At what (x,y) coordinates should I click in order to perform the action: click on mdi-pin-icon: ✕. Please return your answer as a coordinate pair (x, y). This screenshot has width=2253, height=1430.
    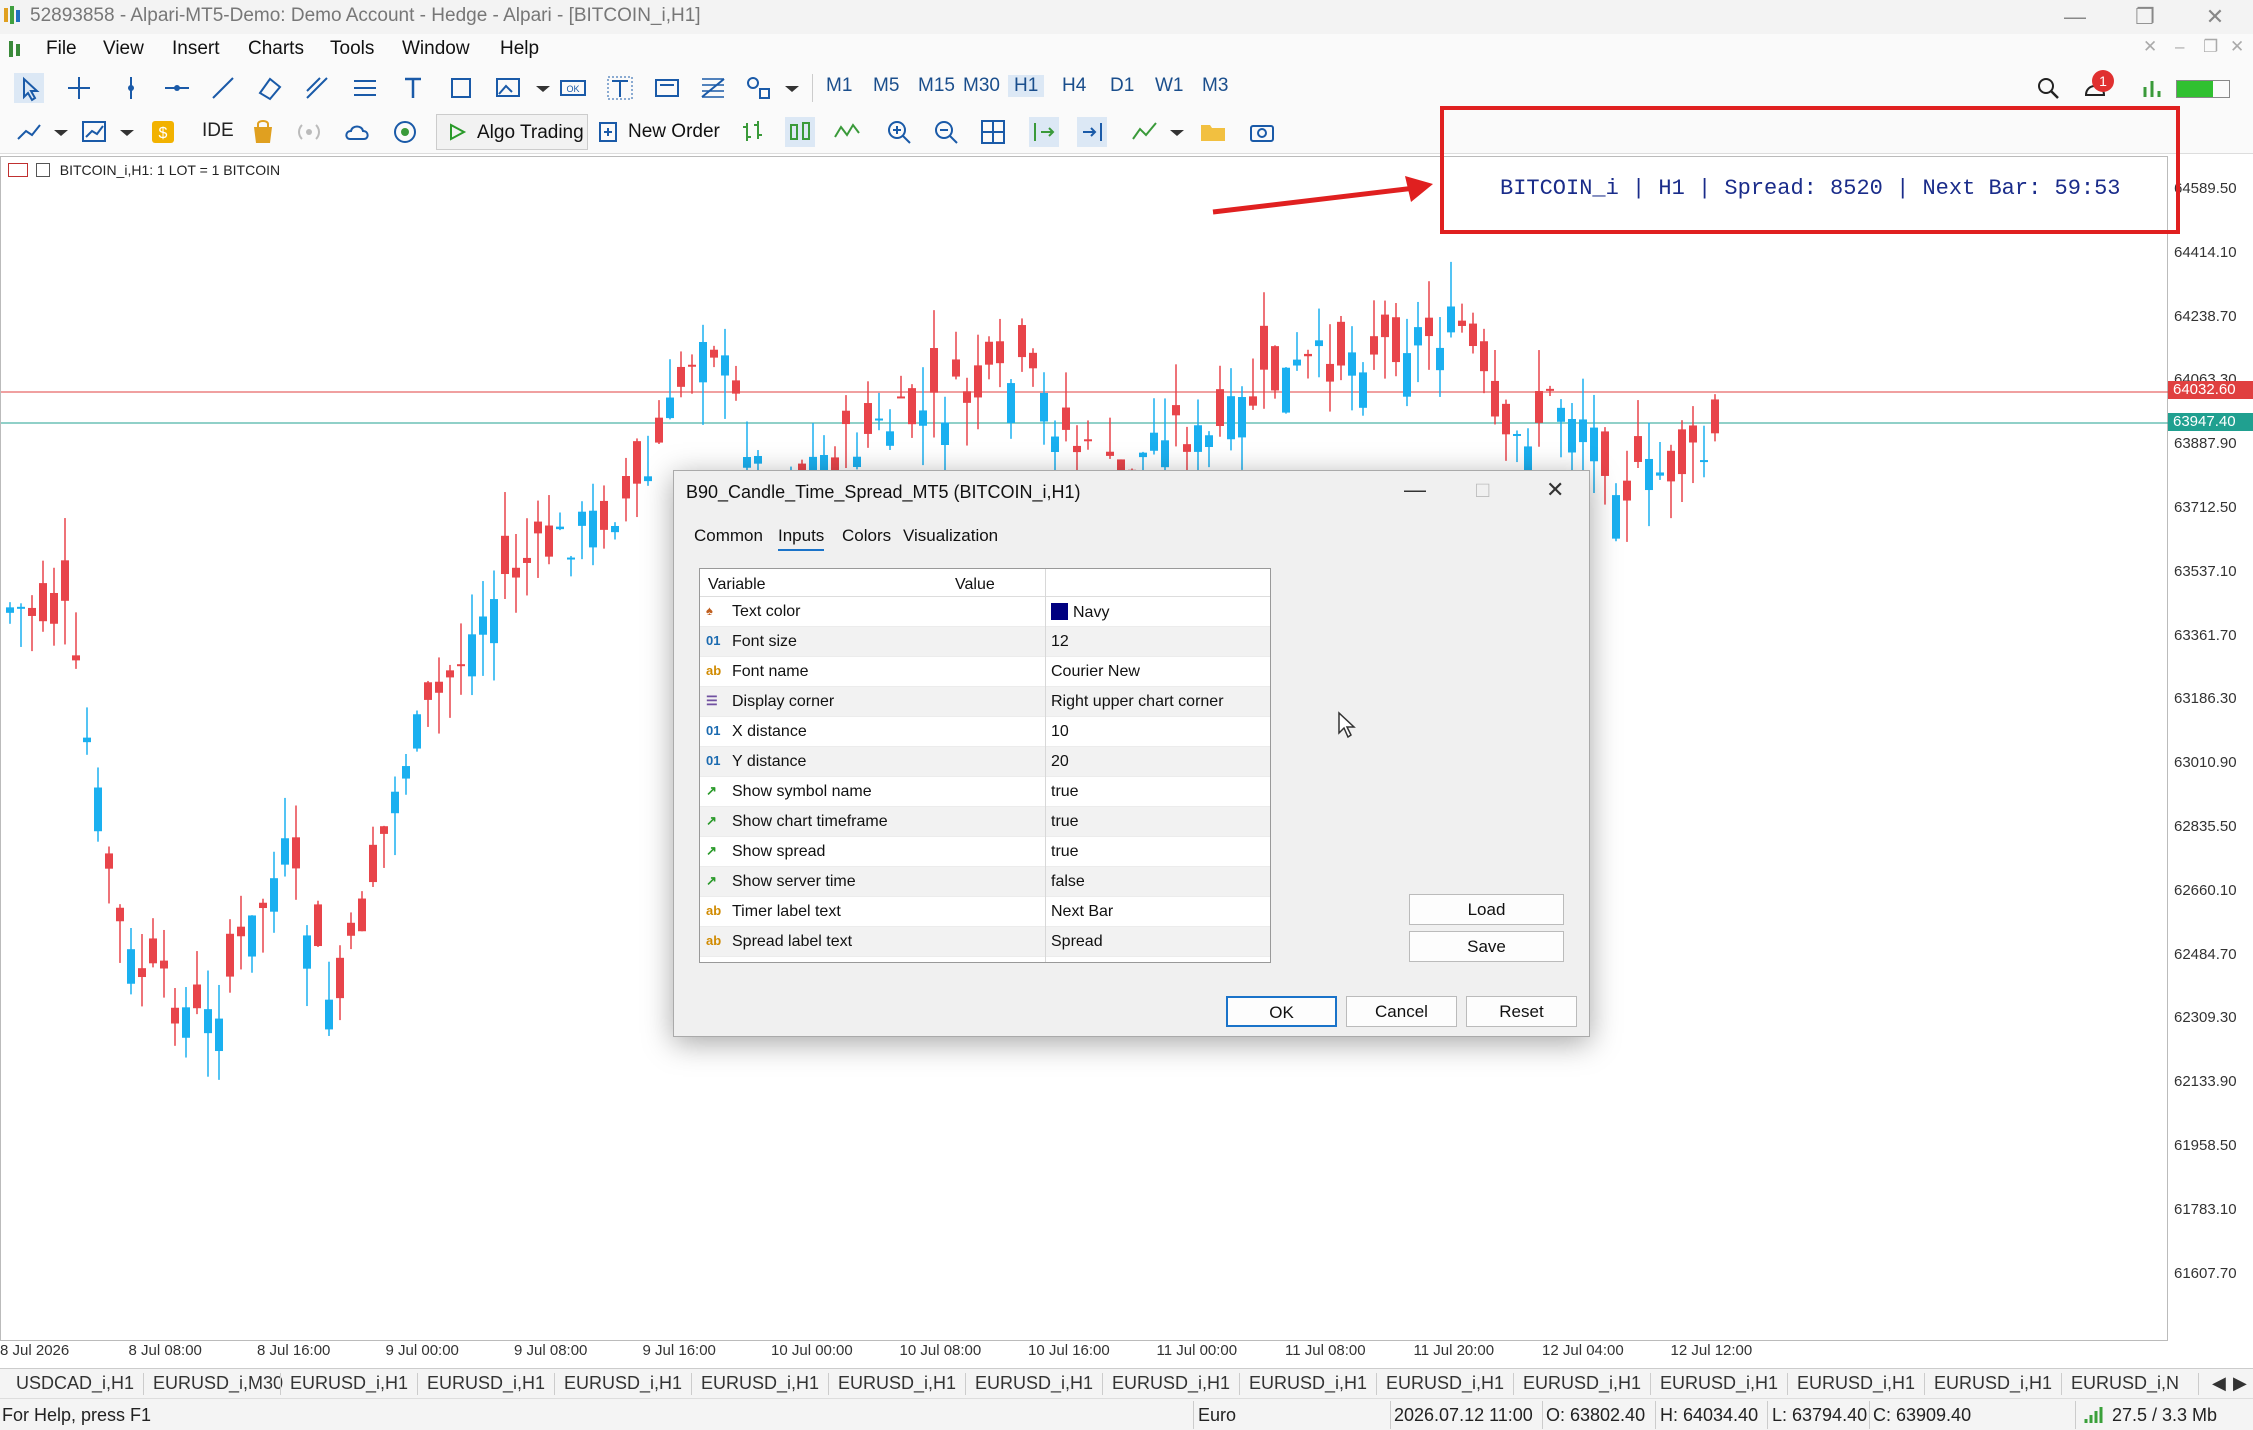
    Looking at the image, I should click on (2150, 47).